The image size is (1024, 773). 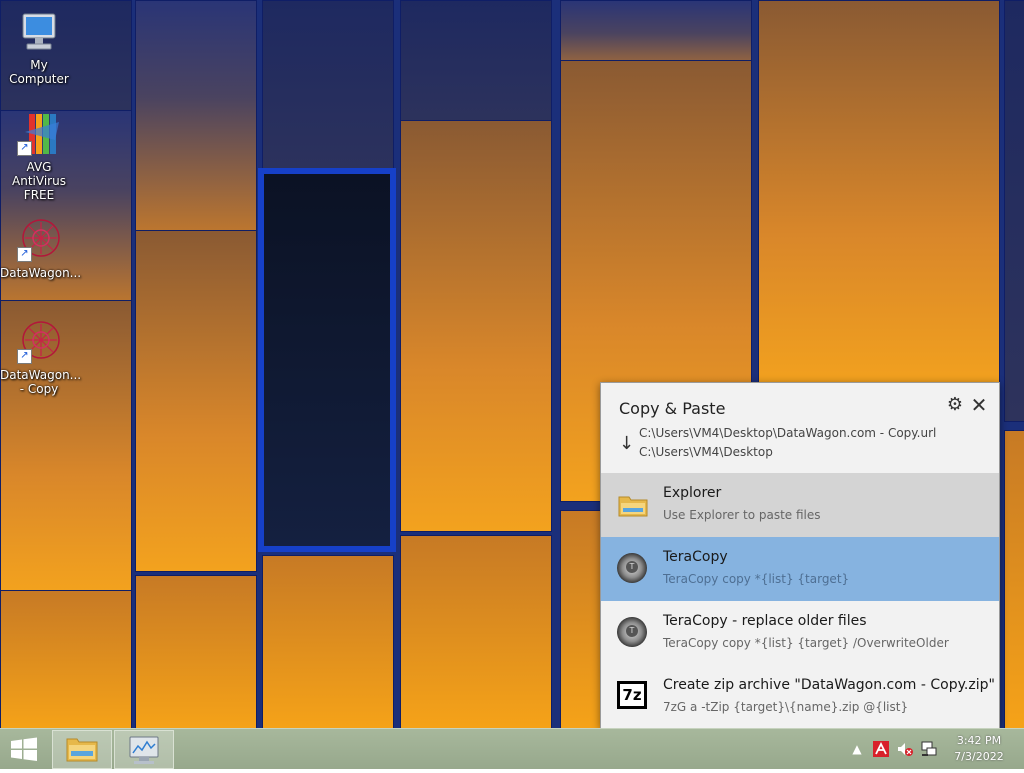 I want to click on taskbar-resource-monitor, so click(x=144, y=749).